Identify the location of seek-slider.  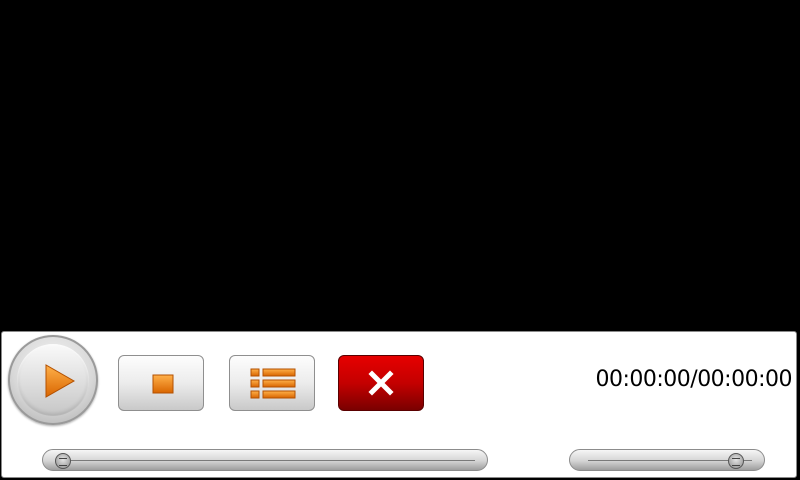
(265, 460).